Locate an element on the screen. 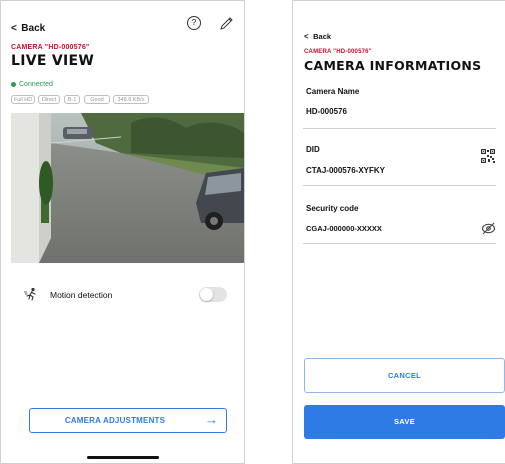  status-dot-icon is located at coordinates (13, 84).